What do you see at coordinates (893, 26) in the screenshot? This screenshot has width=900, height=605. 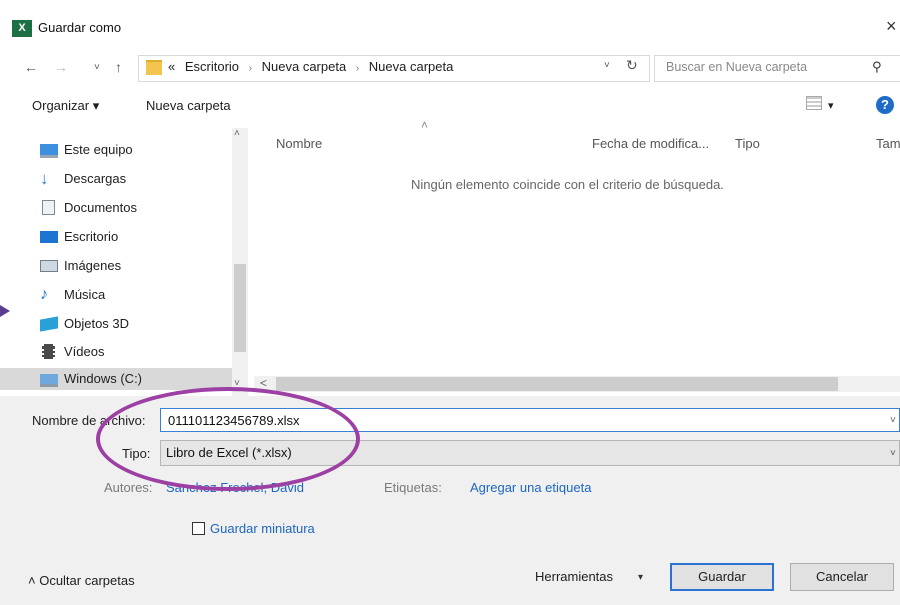 I see `close-button: ×` at bounding box center [893, 26].